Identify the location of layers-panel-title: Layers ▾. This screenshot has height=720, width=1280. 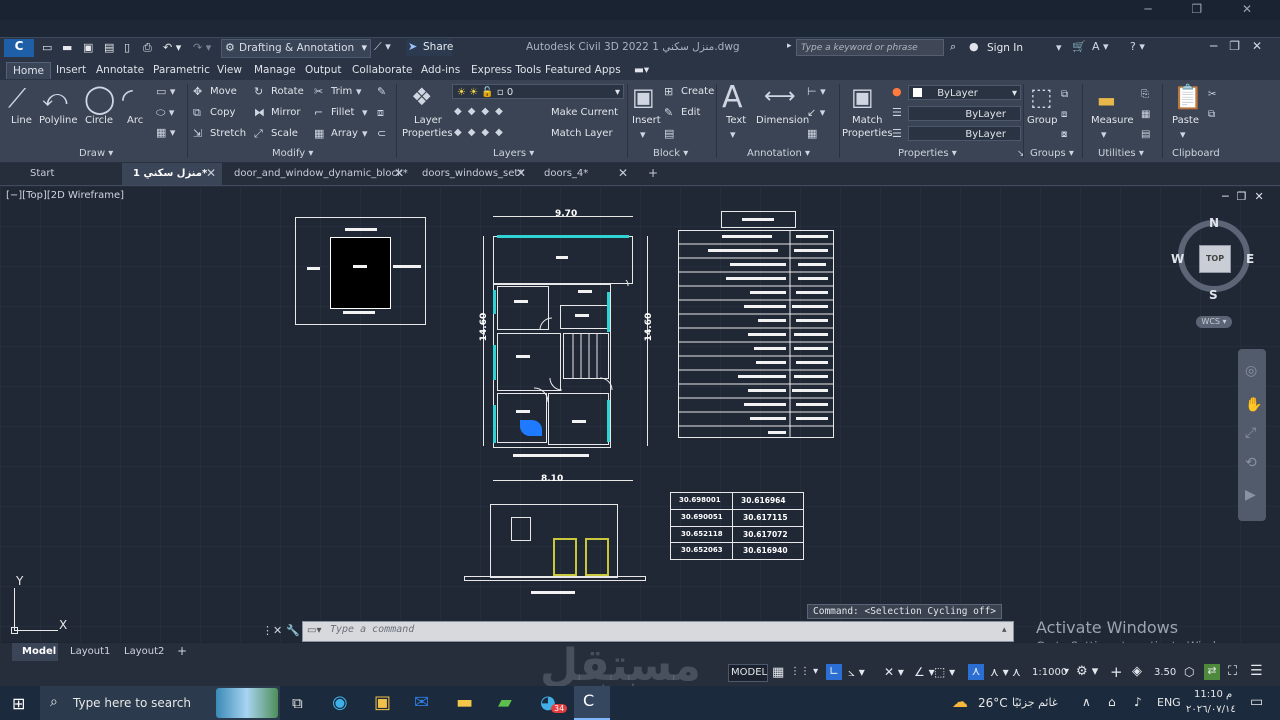
(513, 153).